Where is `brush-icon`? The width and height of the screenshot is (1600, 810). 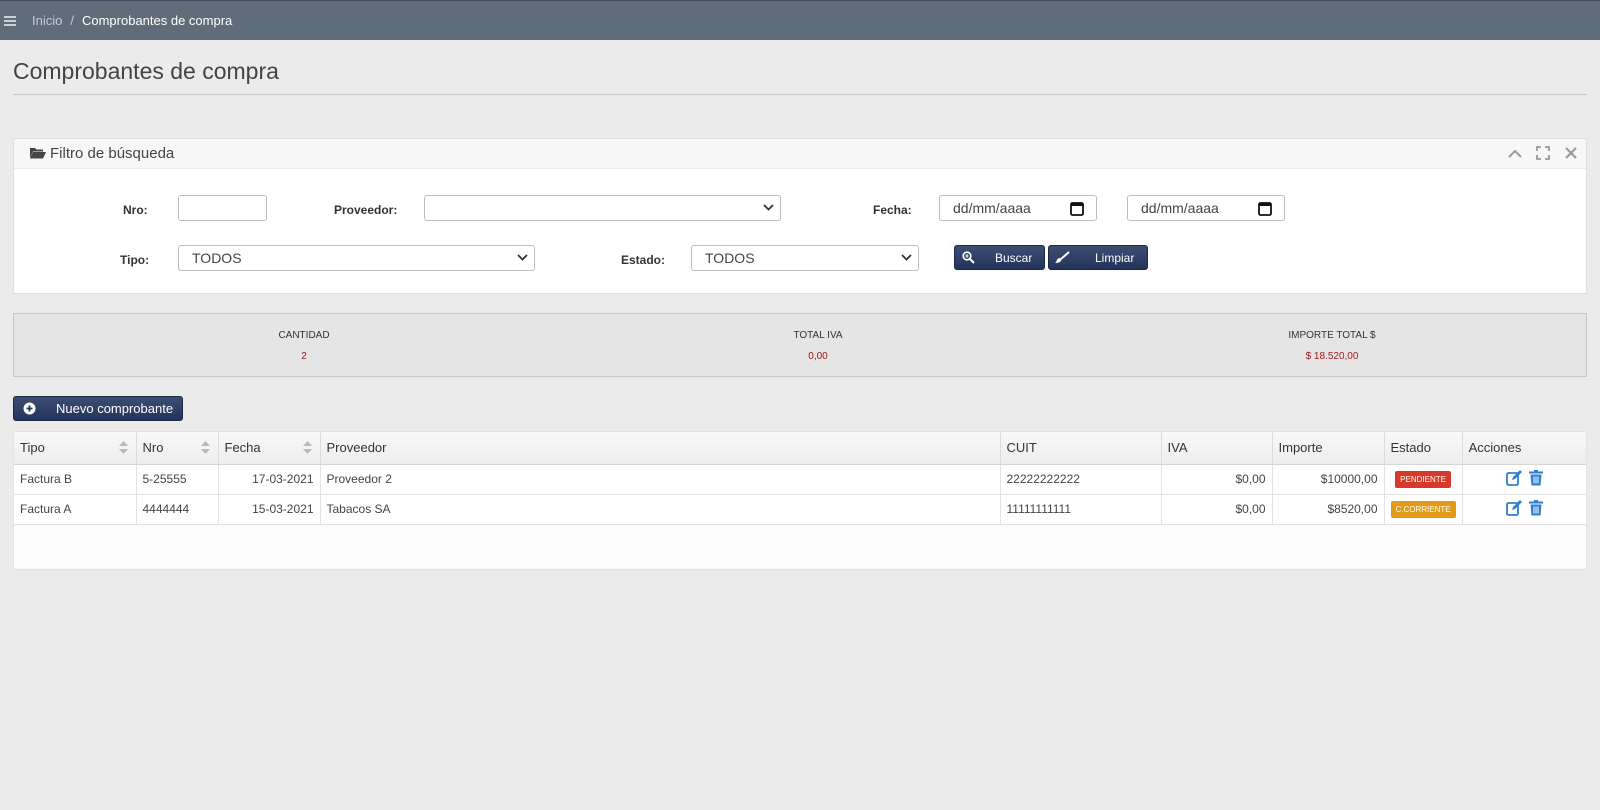
brush-icon is located at coordinates (1062, 257).